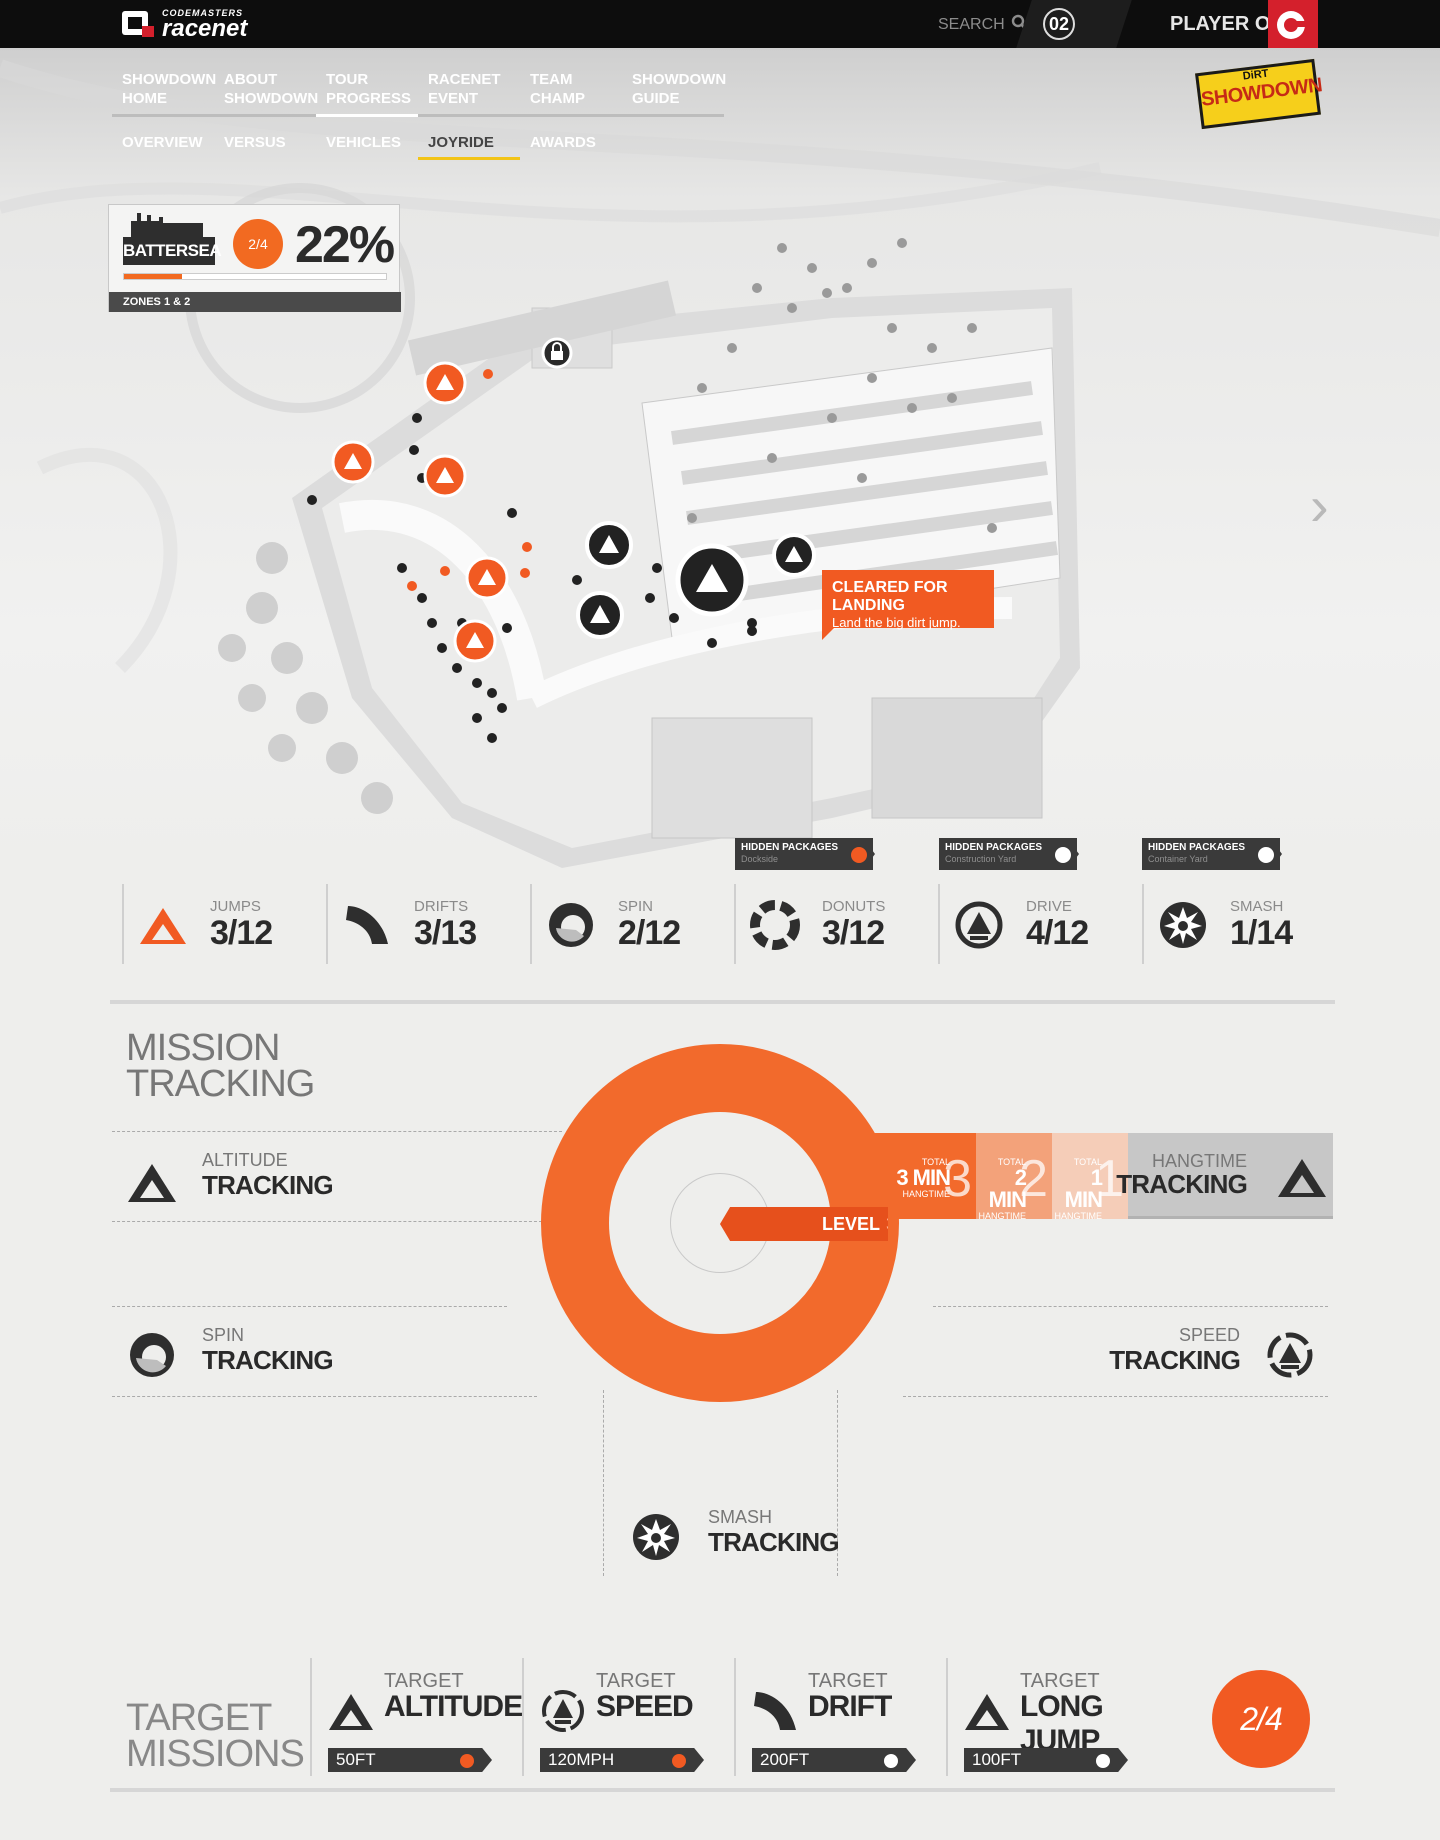  What do you see at coordinates (563, 1711) in the screenshot?
I see `drive-icon` at bounding box center [563, 1711].